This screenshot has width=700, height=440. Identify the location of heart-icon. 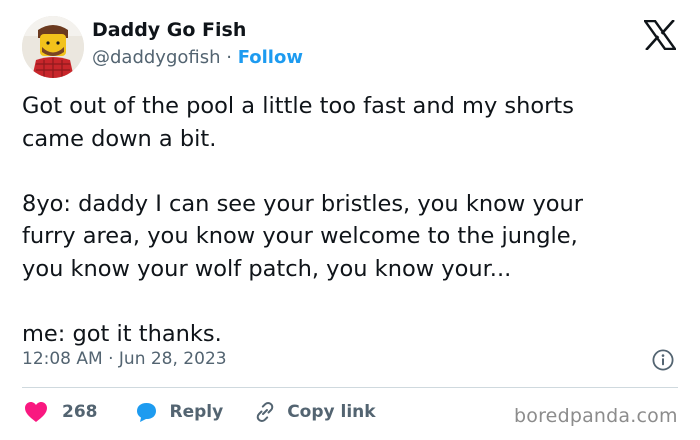
(36, 412).